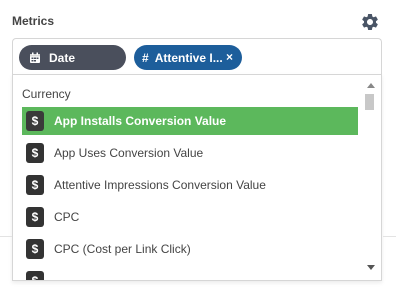 Image resolution: width=396 pixels, height=295 pixels. I want to click on calendar-icon, so click(35, 57).